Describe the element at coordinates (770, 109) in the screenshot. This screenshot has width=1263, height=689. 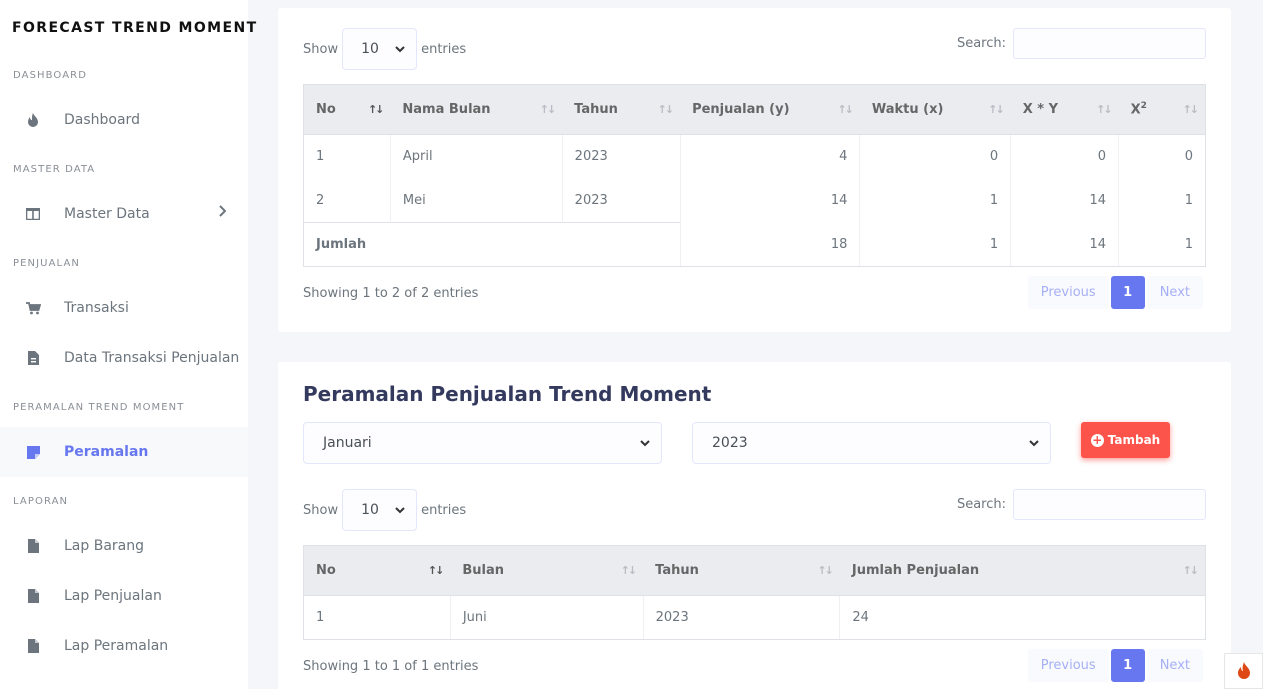
I see `column-header-penjualan: Penjualan (y) ↑↓` at that location.